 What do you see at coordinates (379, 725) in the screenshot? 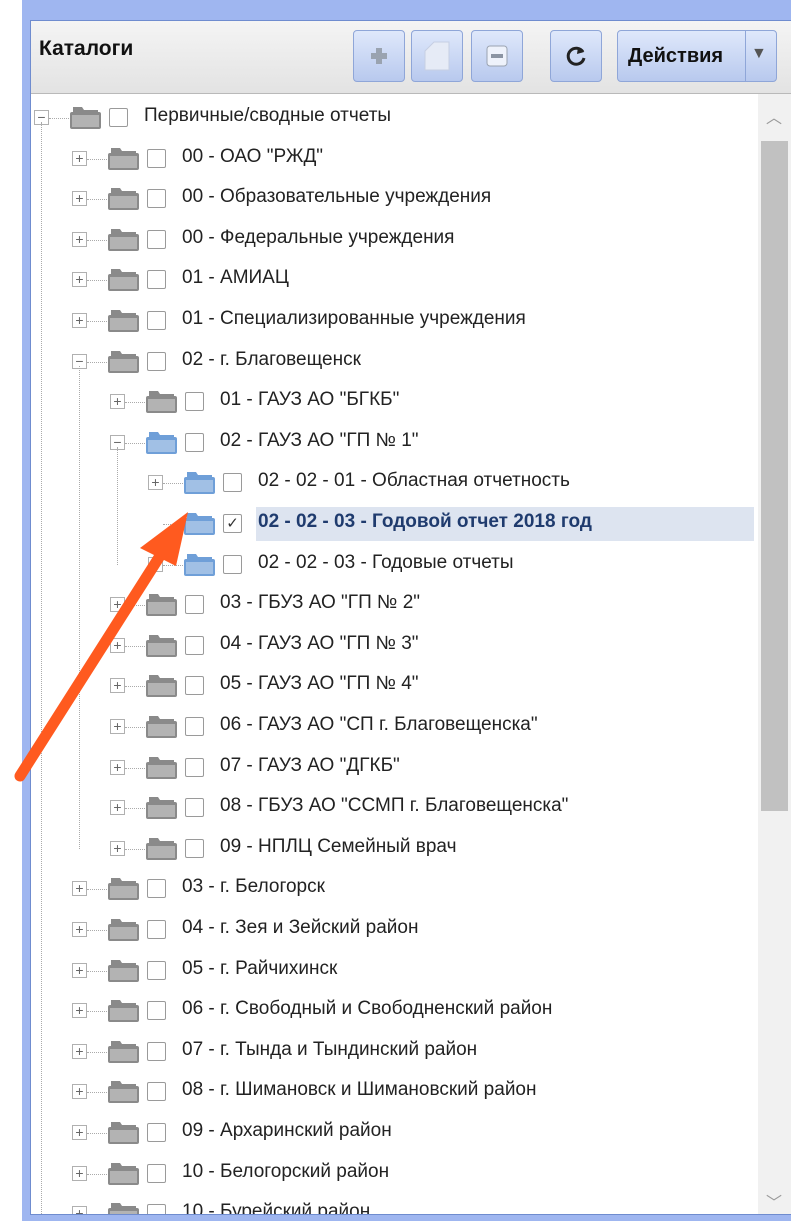
I see `node-label: 06 - ГАУЗ АО "СП г. Благовещенска"` at bounding box center [379, 725].